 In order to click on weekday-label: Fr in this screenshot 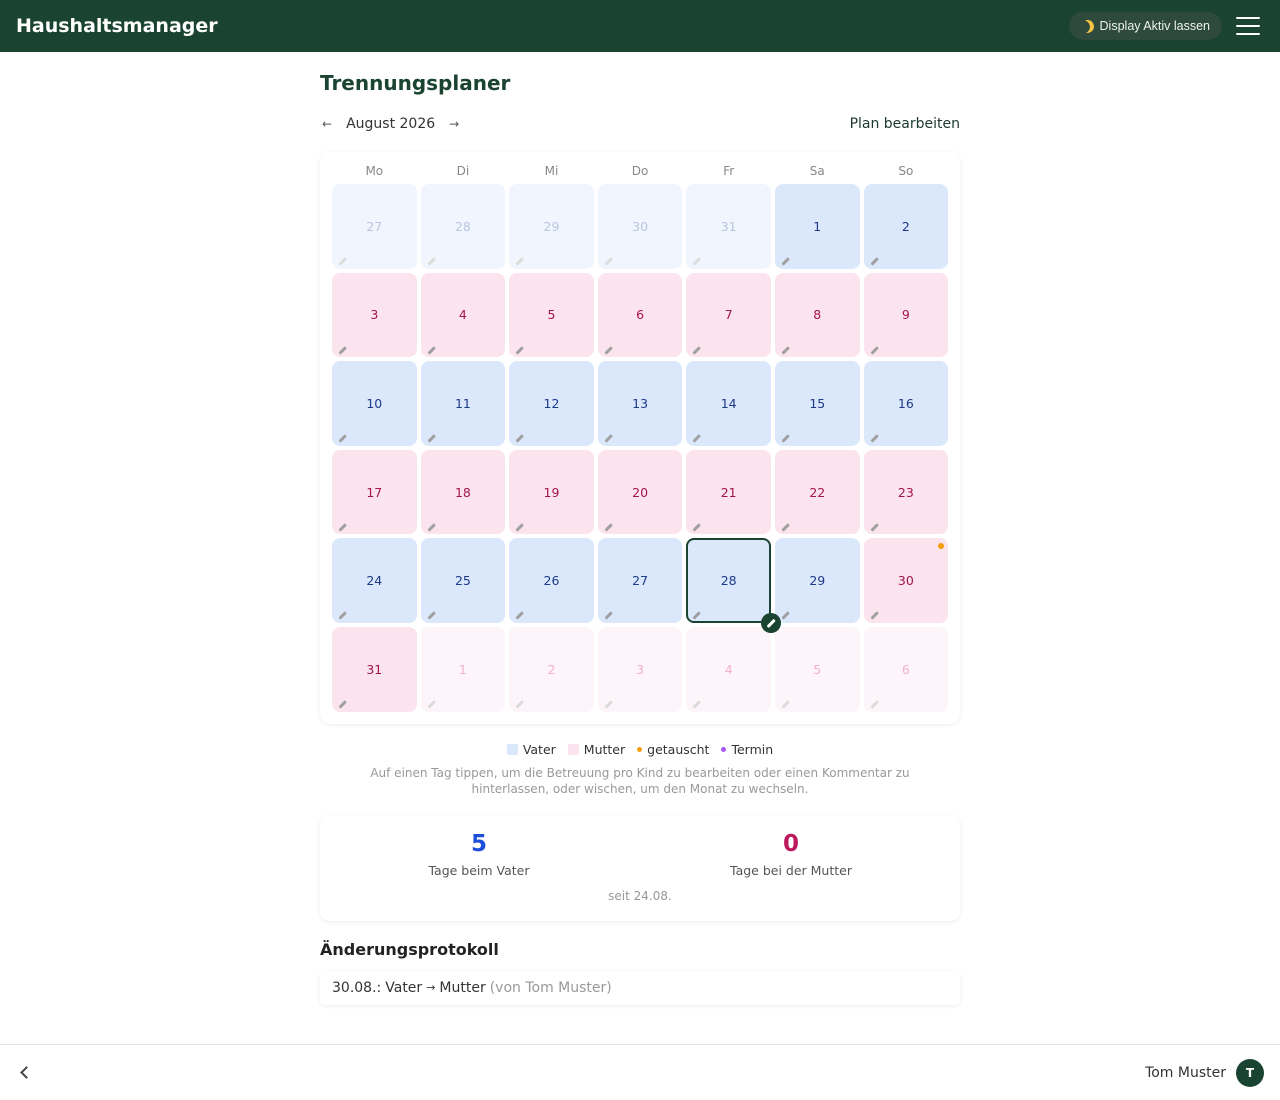, I will do `click(729, 171)`.